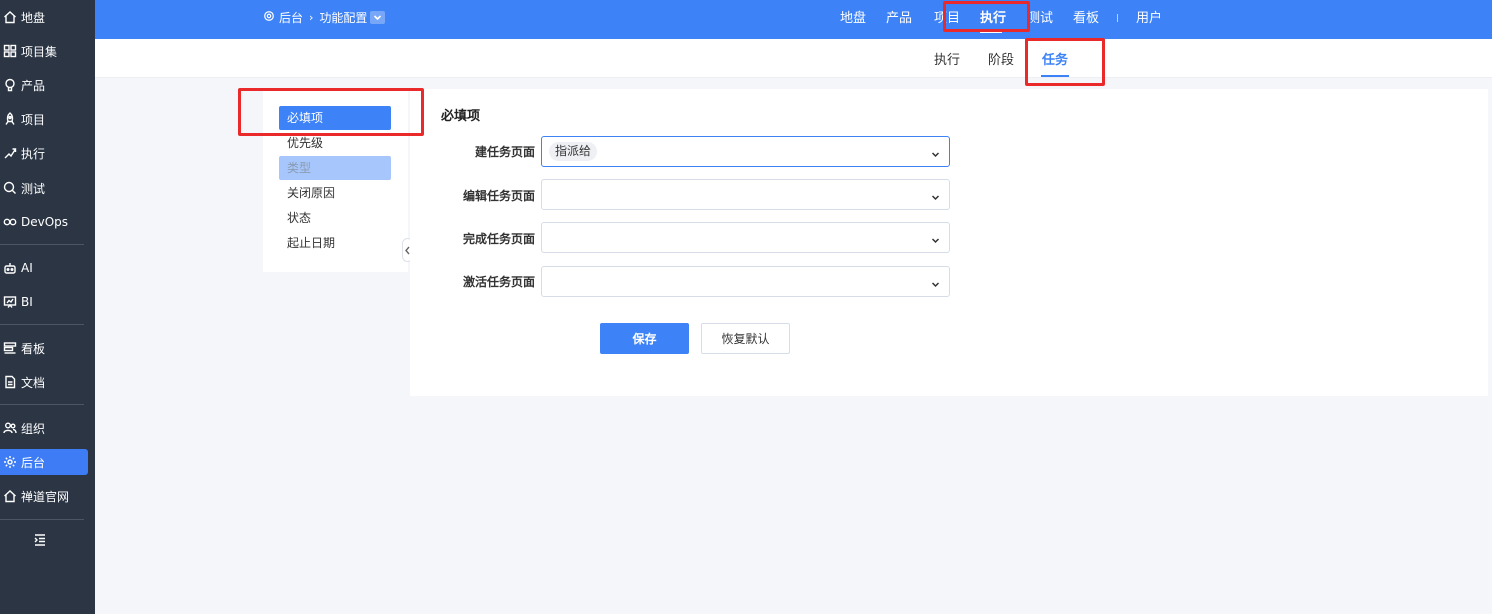  Describe the element at coordinates (10, 302) in the screenshot. I see `chart-board-icon` at that location.